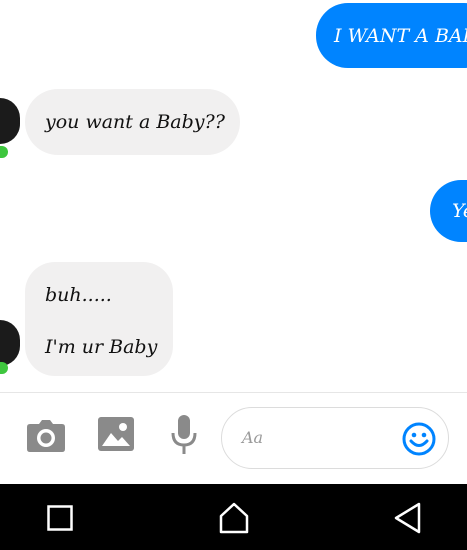 The width and height of the screenshot is (467, 550). Describe the element at coordinates (419, 439) in the screenshot. I see `emoji-icon` at that location.